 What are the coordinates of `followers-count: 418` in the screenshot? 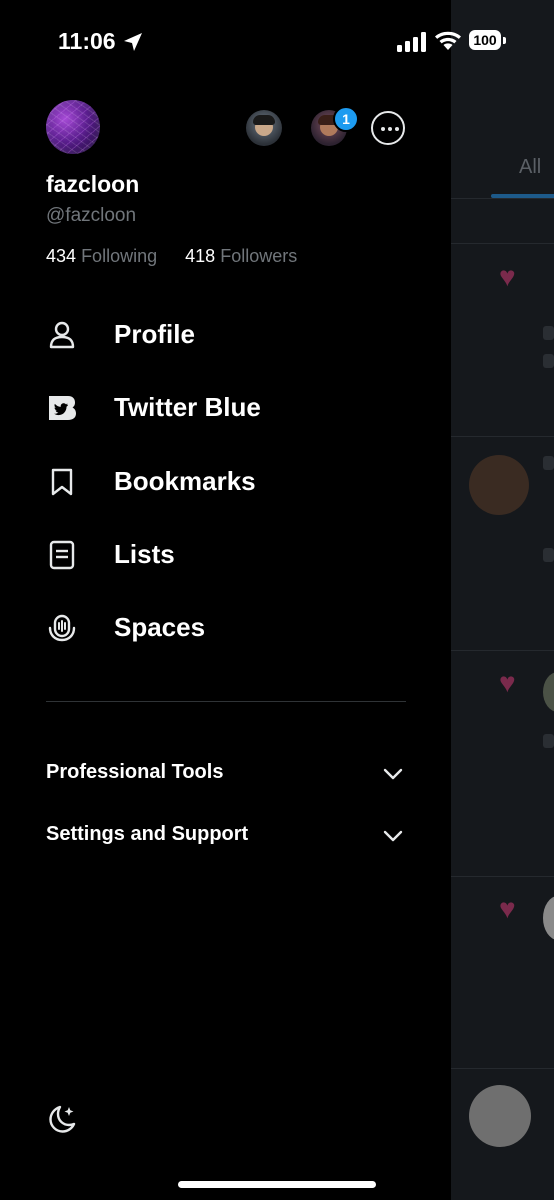 It's located at (200, 256).